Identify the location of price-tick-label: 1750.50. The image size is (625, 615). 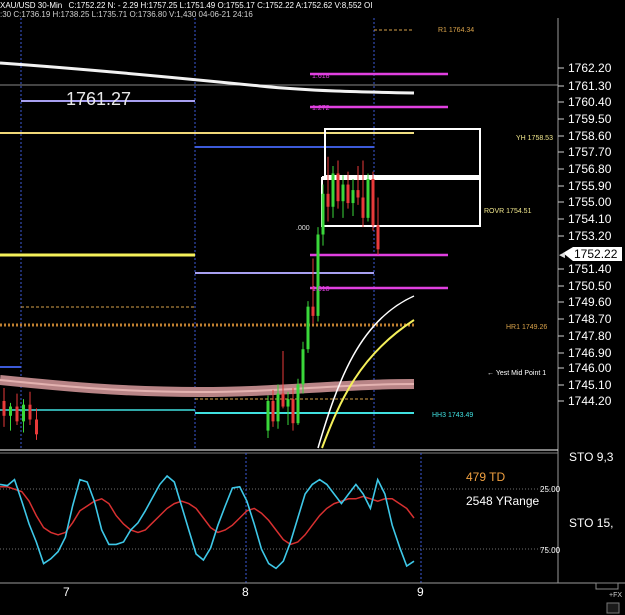
(590, 286).